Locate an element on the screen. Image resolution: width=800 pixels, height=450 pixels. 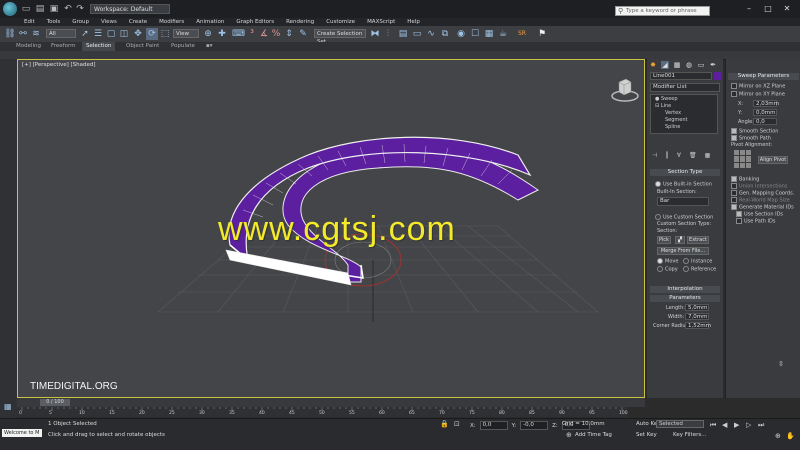
sweep-parameters-rollout: Sweep Parameters is located at coordinates (763, 76).